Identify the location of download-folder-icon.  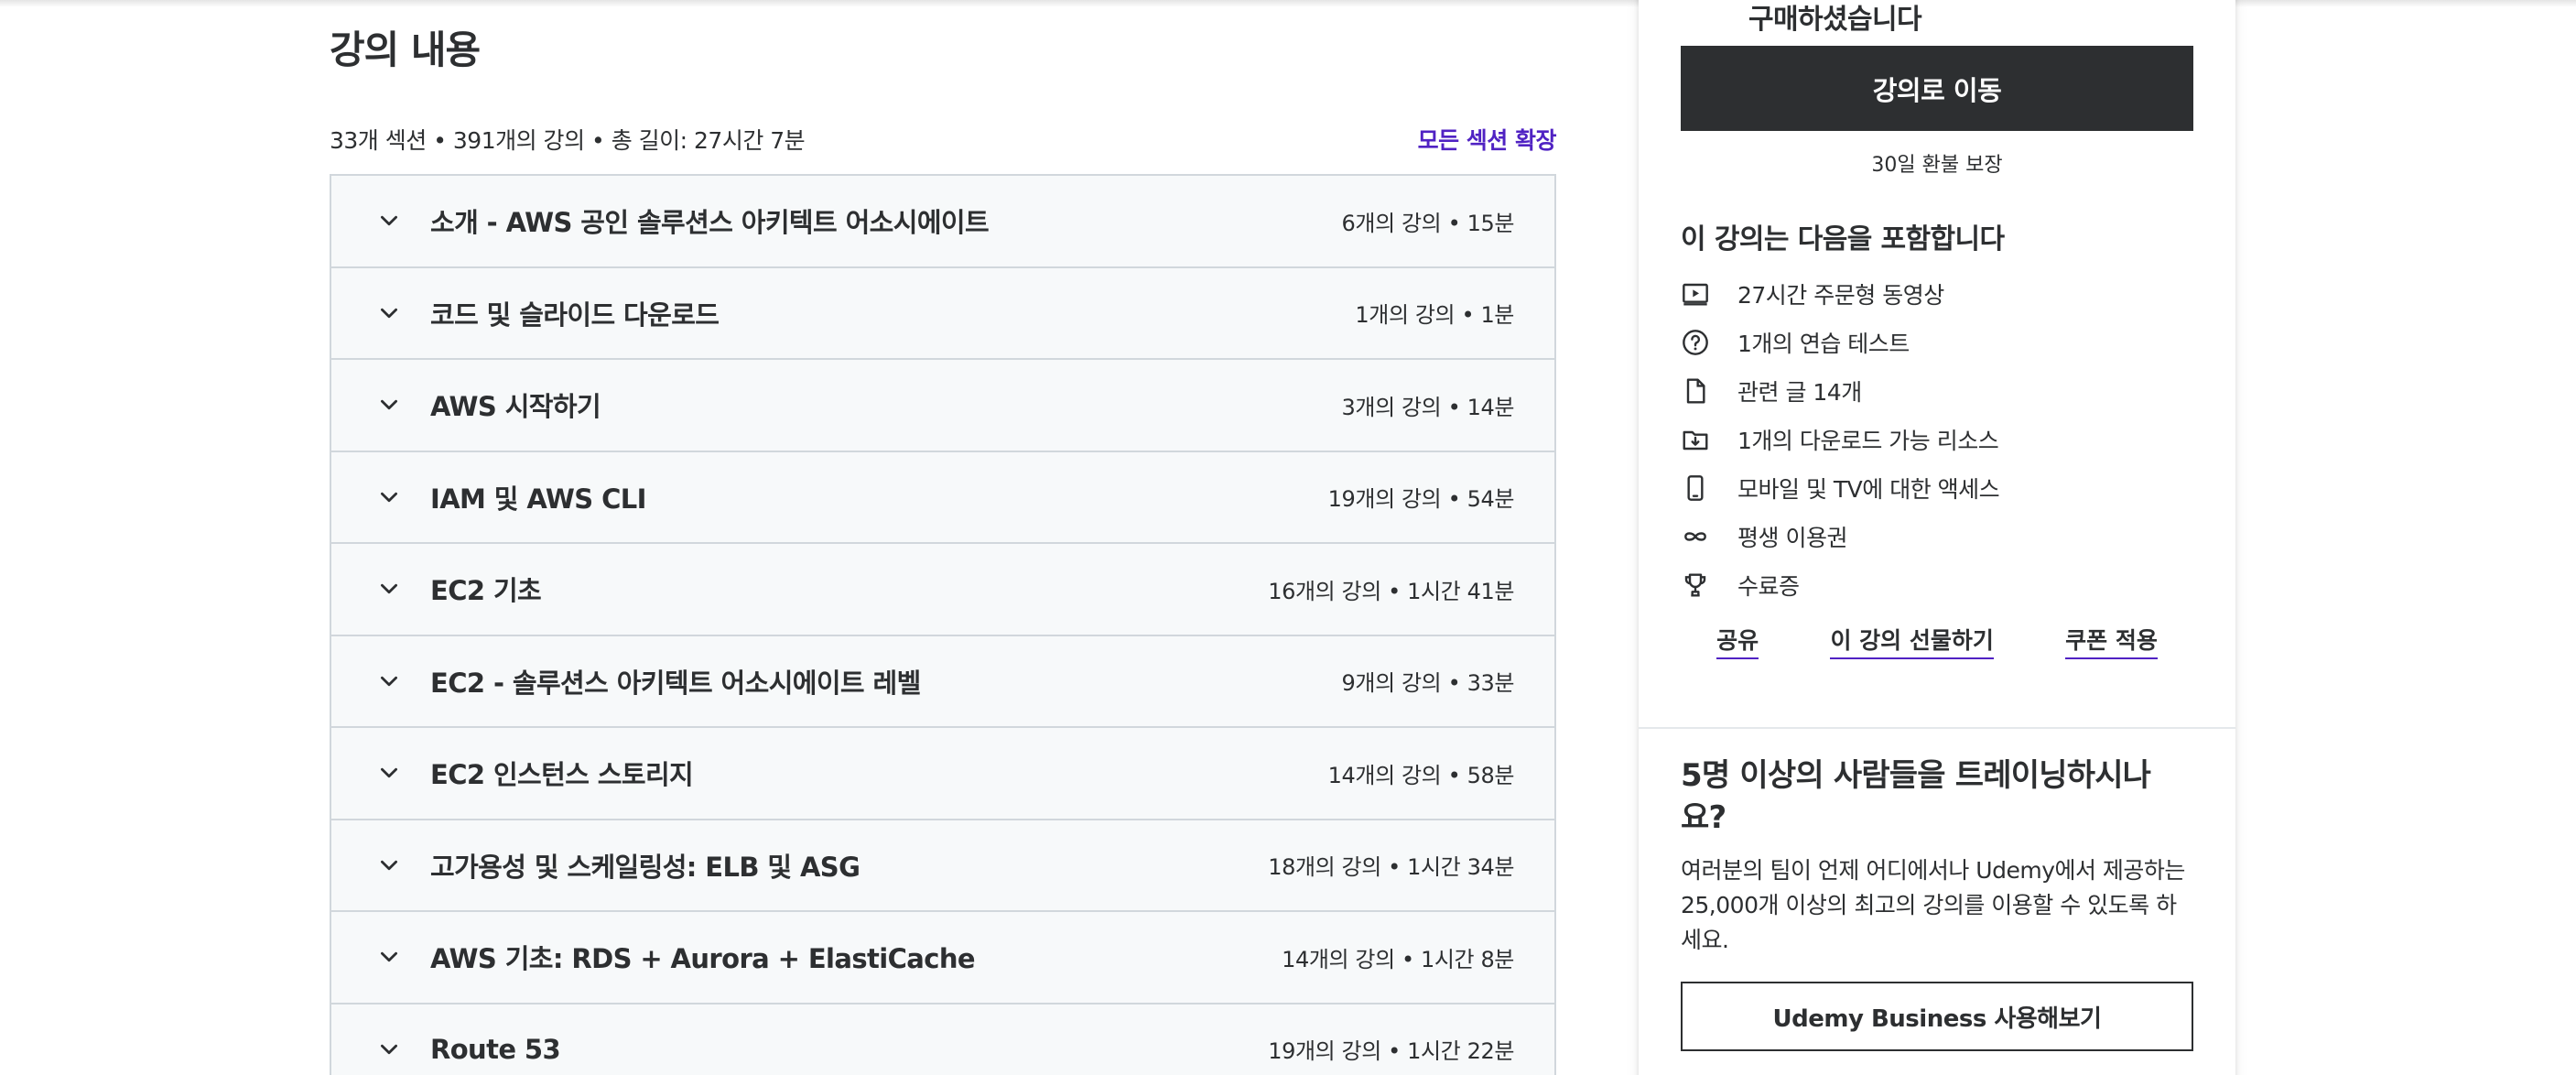
(1696, 440).